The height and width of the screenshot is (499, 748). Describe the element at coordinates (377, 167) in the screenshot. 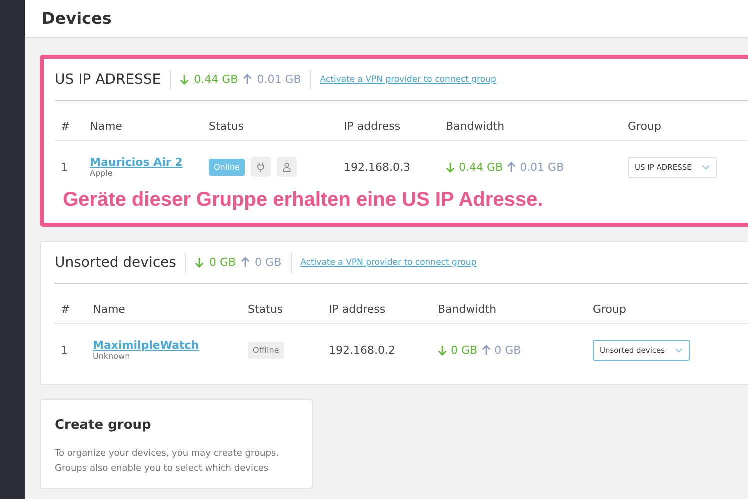

I see `ip-address: 192.168.0.3` at that location.